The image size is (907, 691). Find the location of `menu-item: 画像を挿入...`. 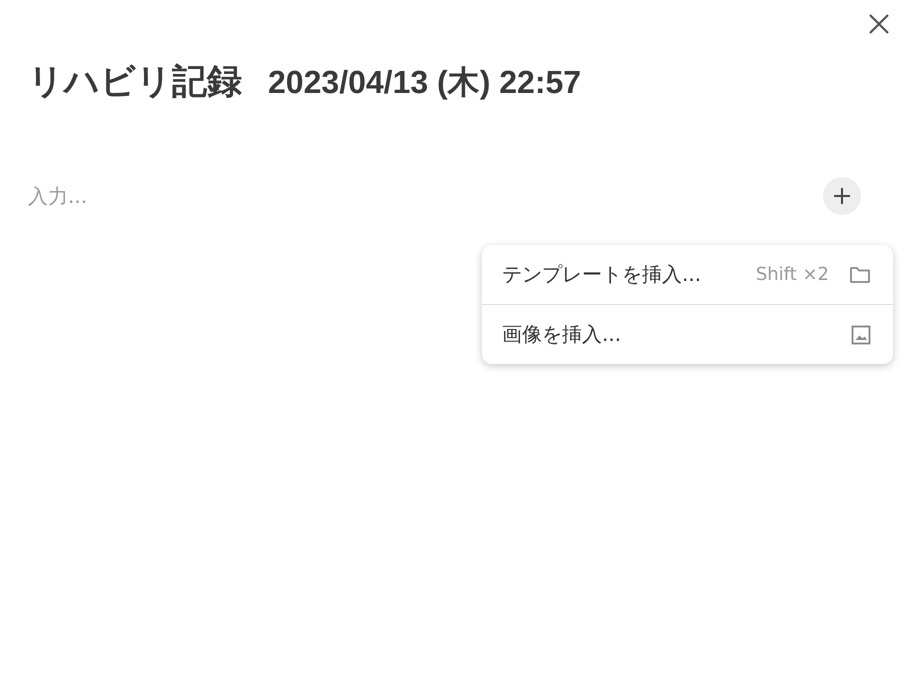

menu-item: 画像を挿入... is located at coordinates (687, 334).